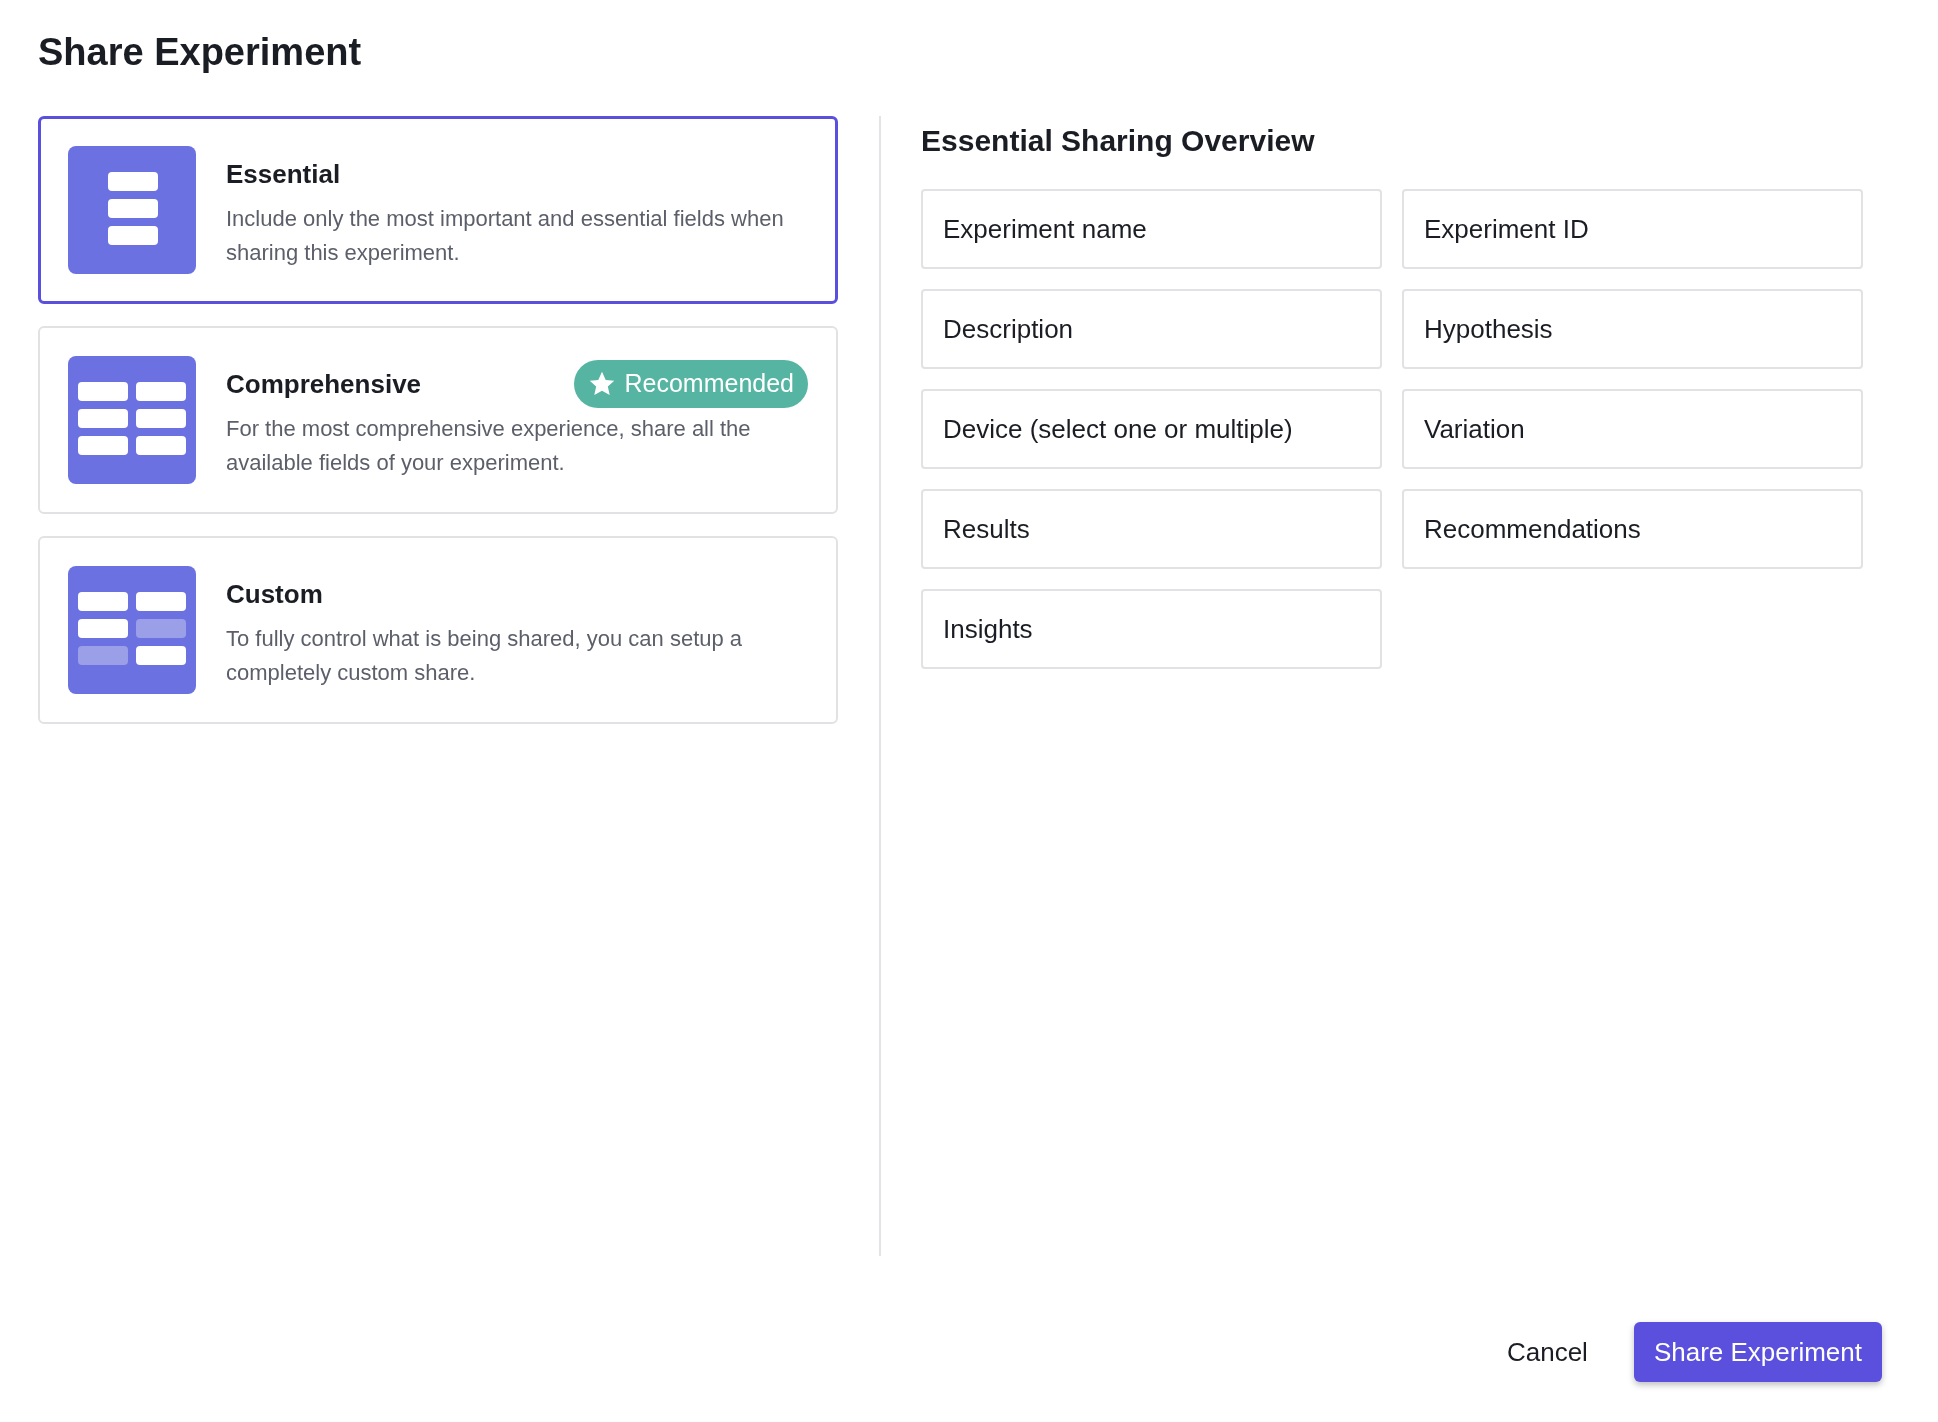 The width and height of the screenshot is (1938, 1422). I want to click on share-experiment-button: Share Experiment, so click(1757, 1352).